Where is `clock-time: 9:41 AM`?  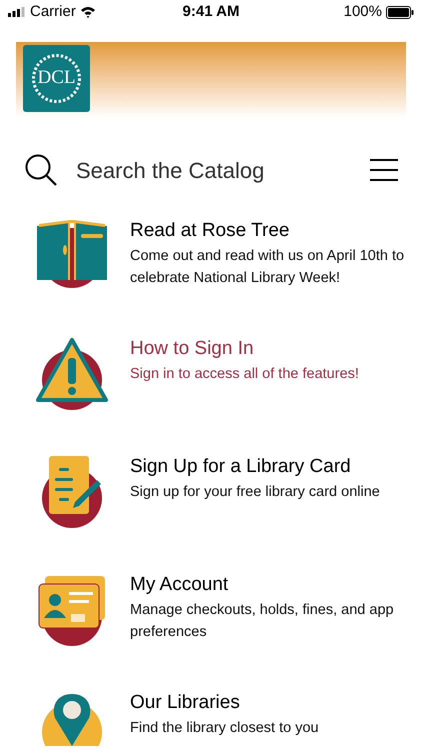 clock-time: 9:41 AM is located at coordinates (211, 12).